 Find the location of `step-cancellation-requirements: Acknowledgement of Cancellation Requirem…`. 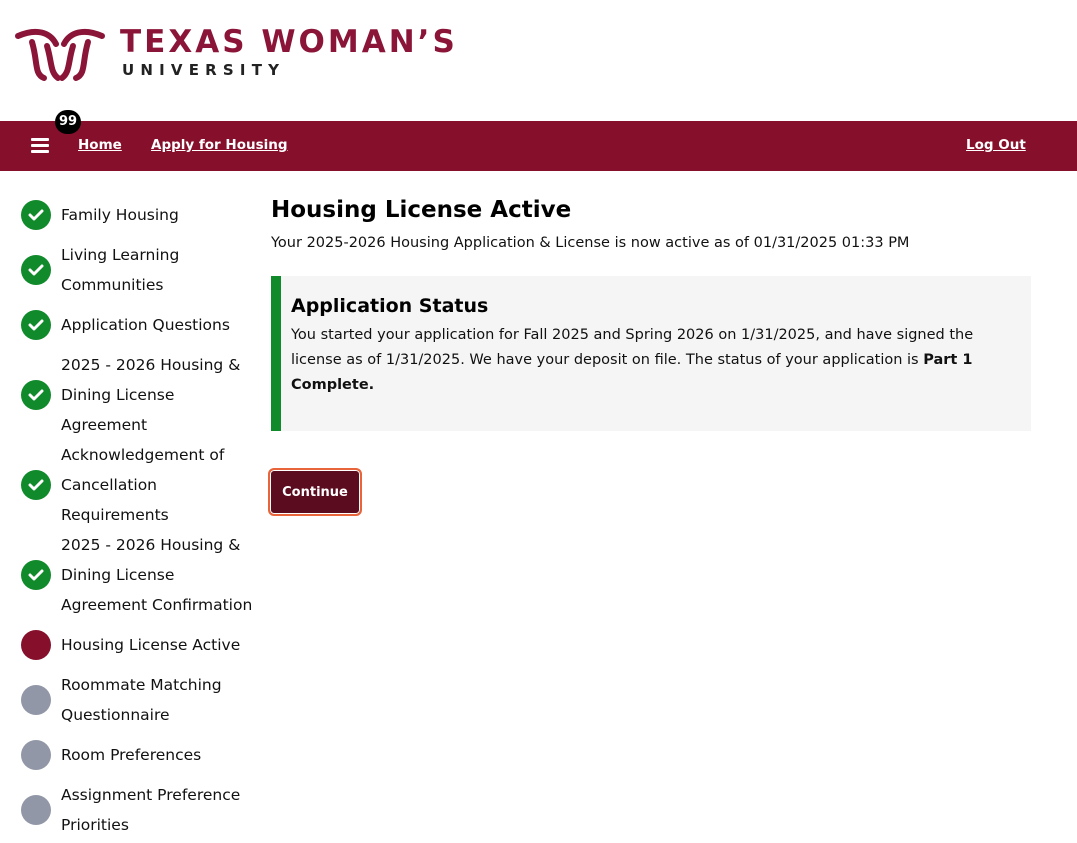

step-cancellation-requirements: Acknowledgement of Cancellation Requirem… is located at coordinates (135, 485).